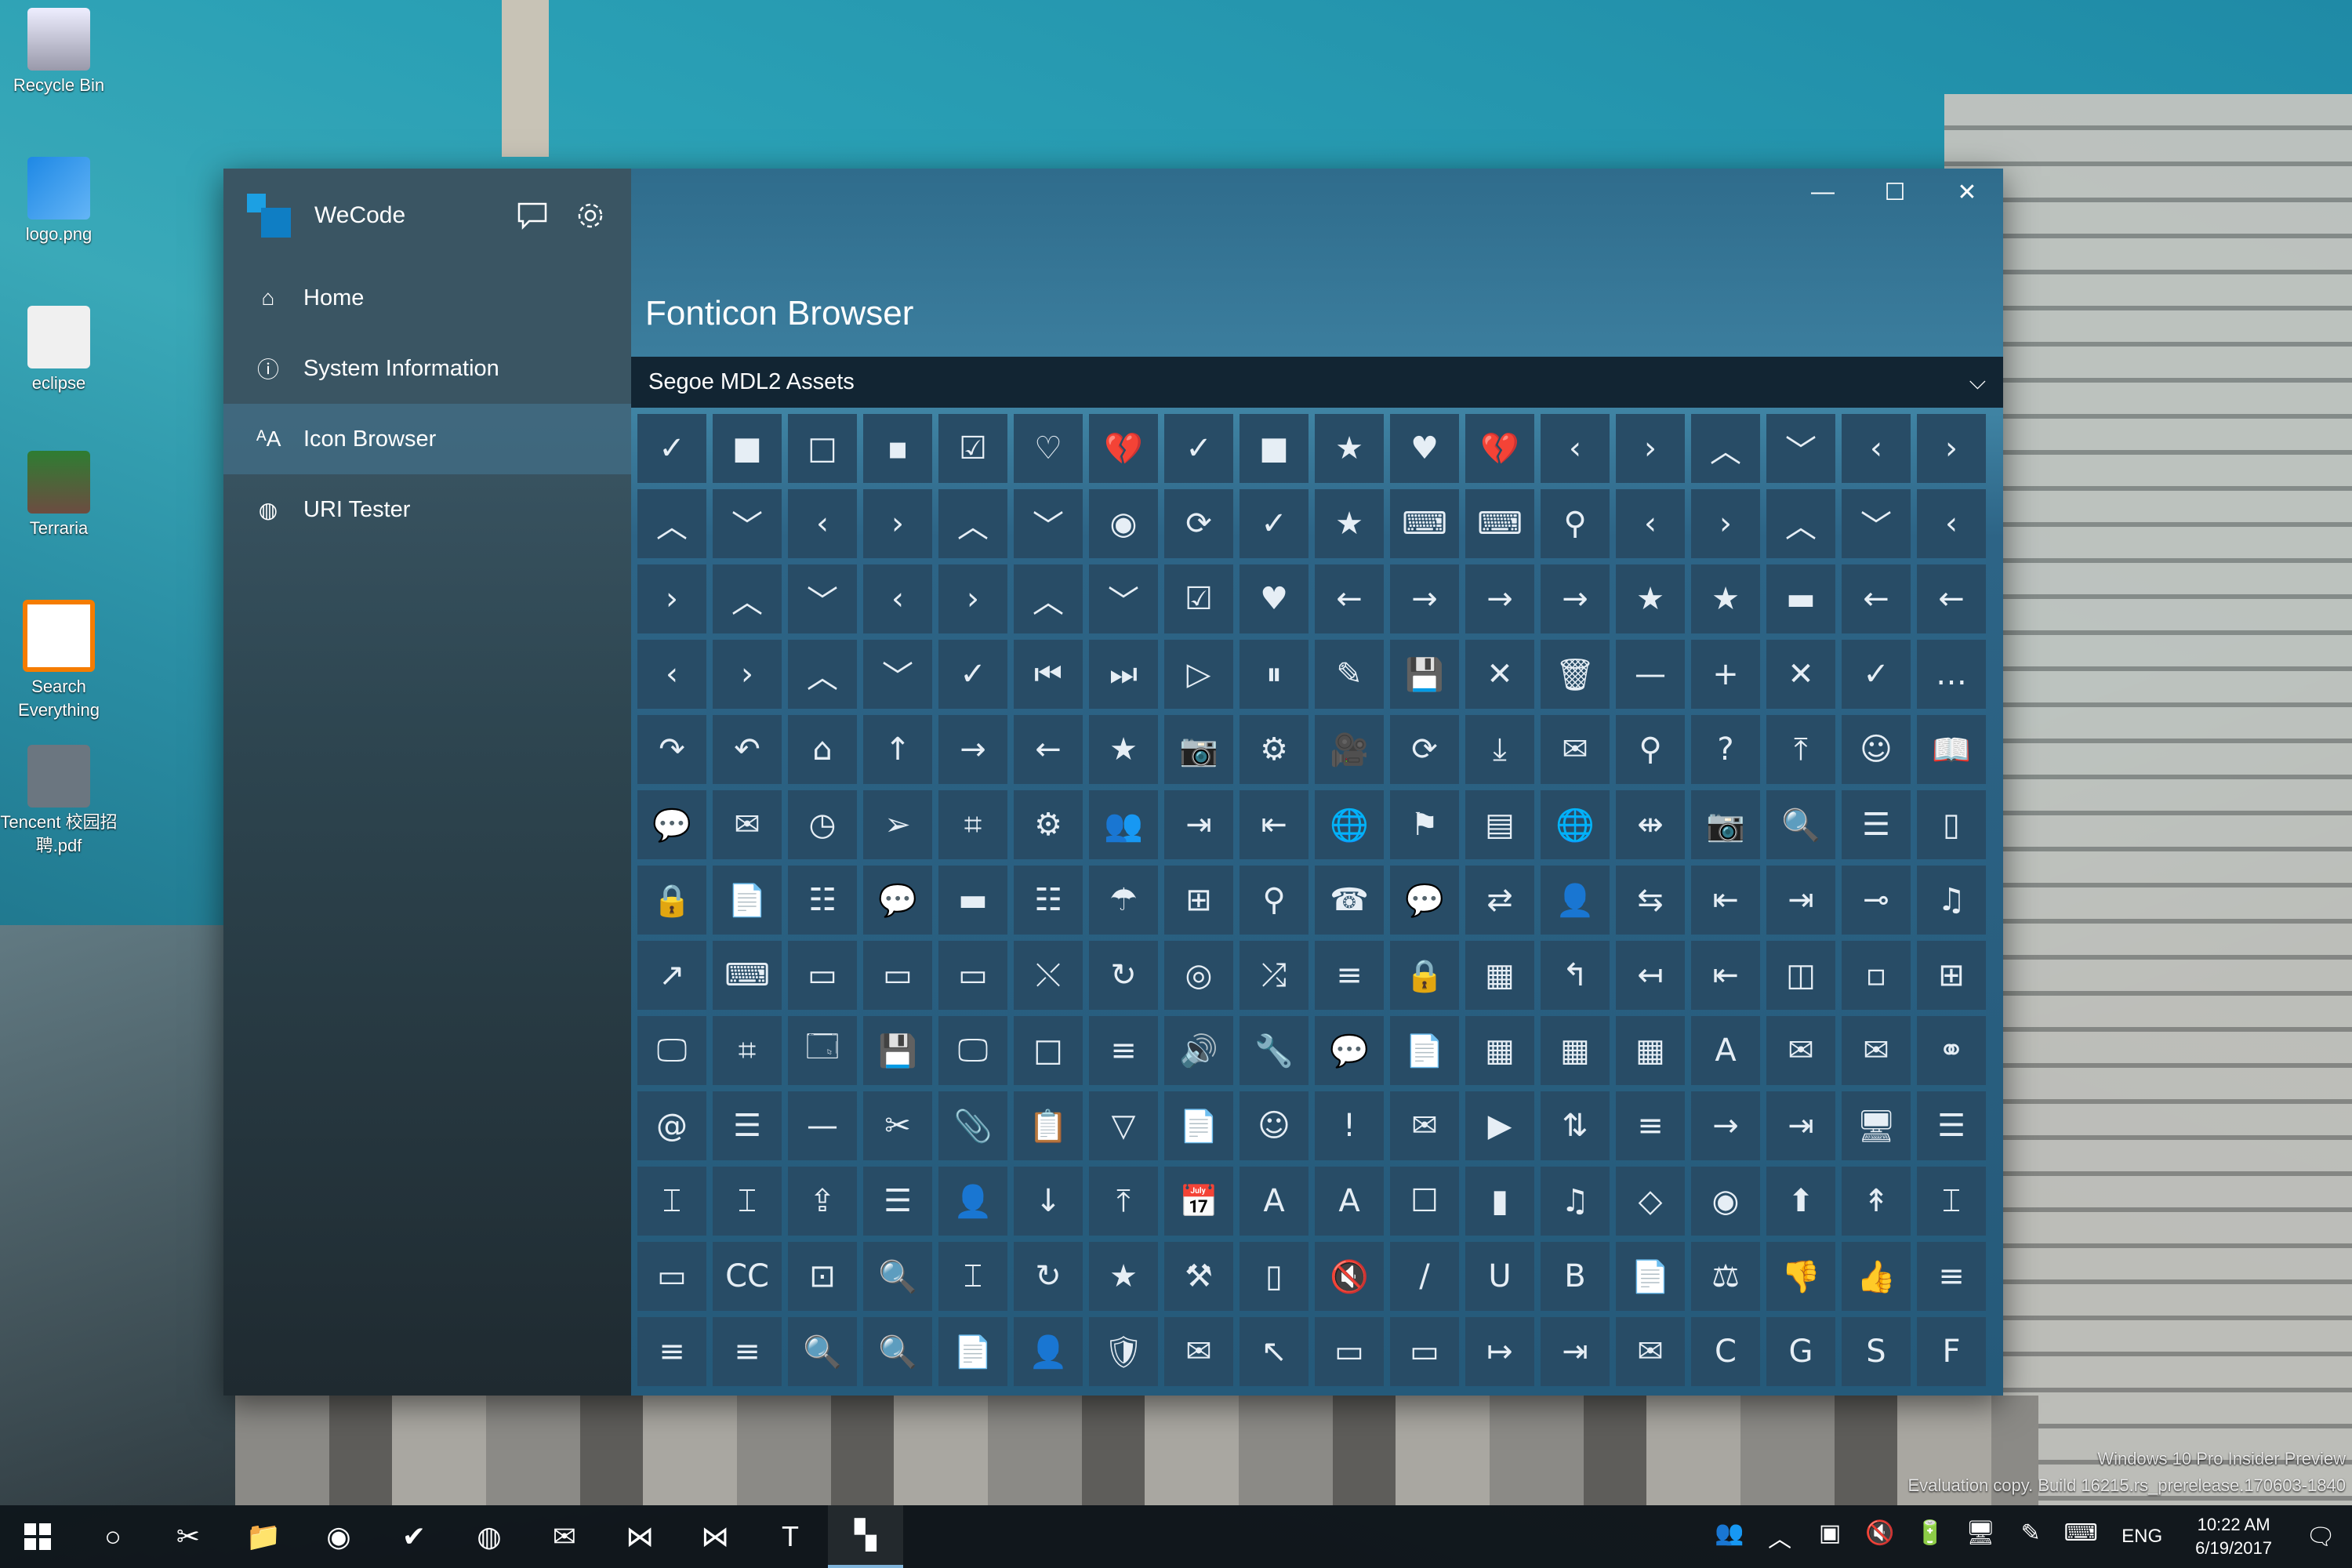 Image resolution: width=2352 pixels, height=1568 pixels. What do you see at coordinates (2142, 1537) in the screenshot?
I see `input-language: ENG` at bounding box center [2142, 1537].